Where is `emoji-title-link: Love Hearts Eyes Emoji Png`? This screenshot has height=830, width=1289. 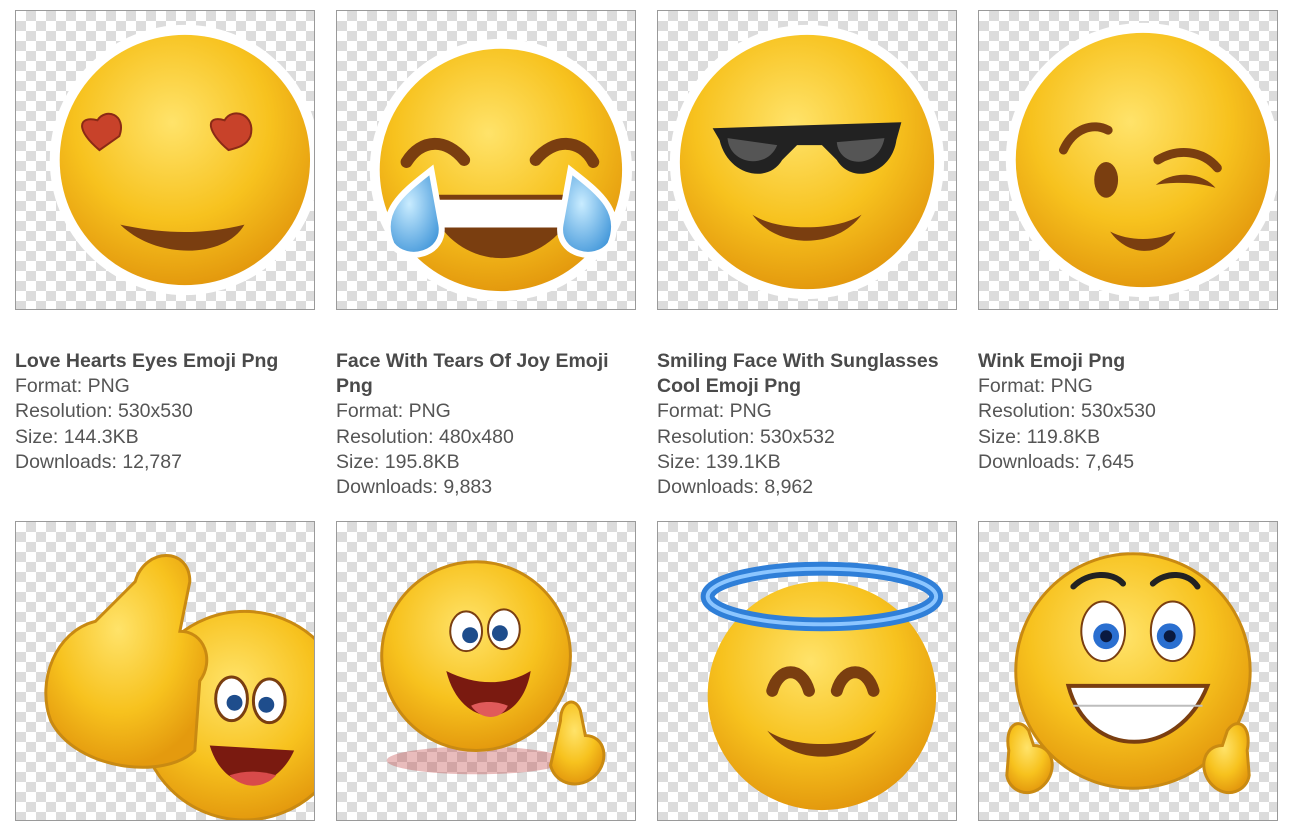 emoji-title-link: Love Hearts Eyes Emoji Png is located at coordinates (165, 361).